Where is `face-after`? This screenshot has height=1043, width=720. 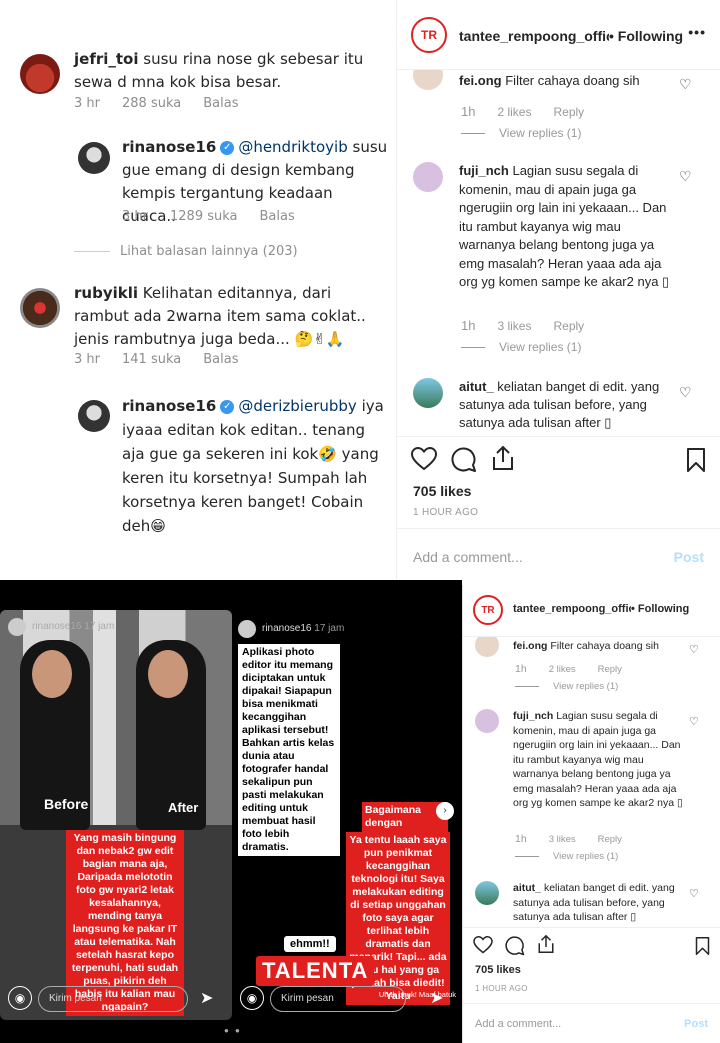 face-after is located at coordinates (168, 674).